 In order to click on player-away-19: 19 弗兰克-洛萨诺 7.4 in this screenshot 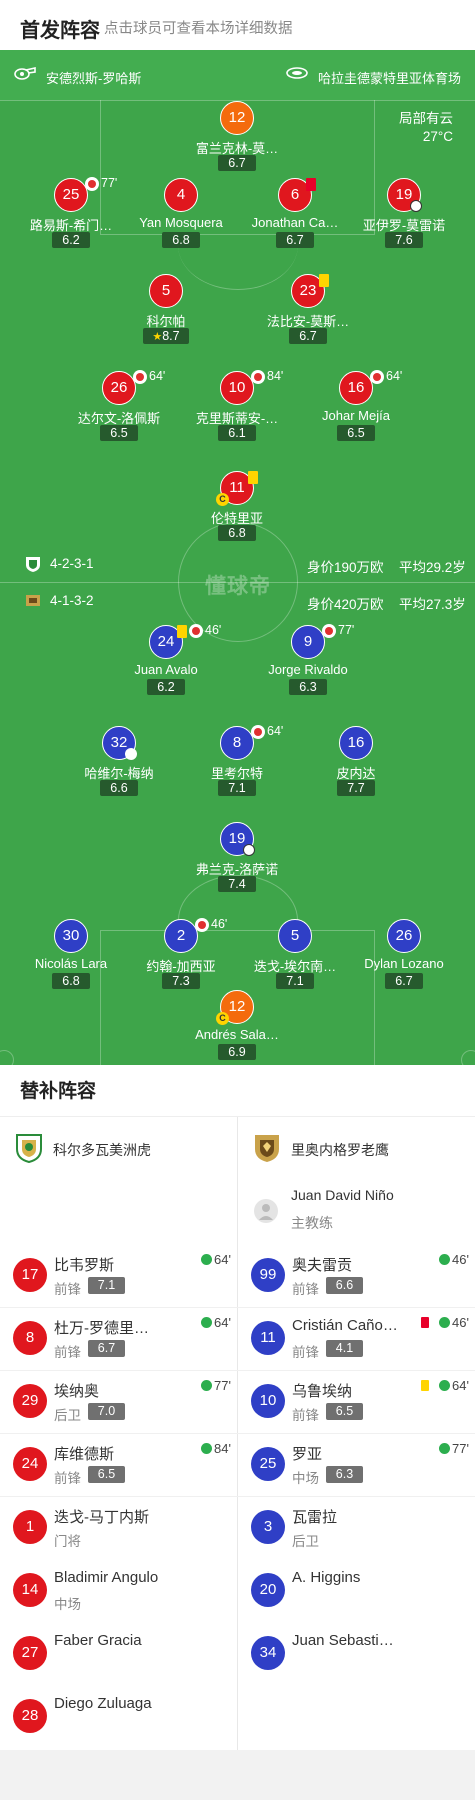, I will do `click(237, 859)`.